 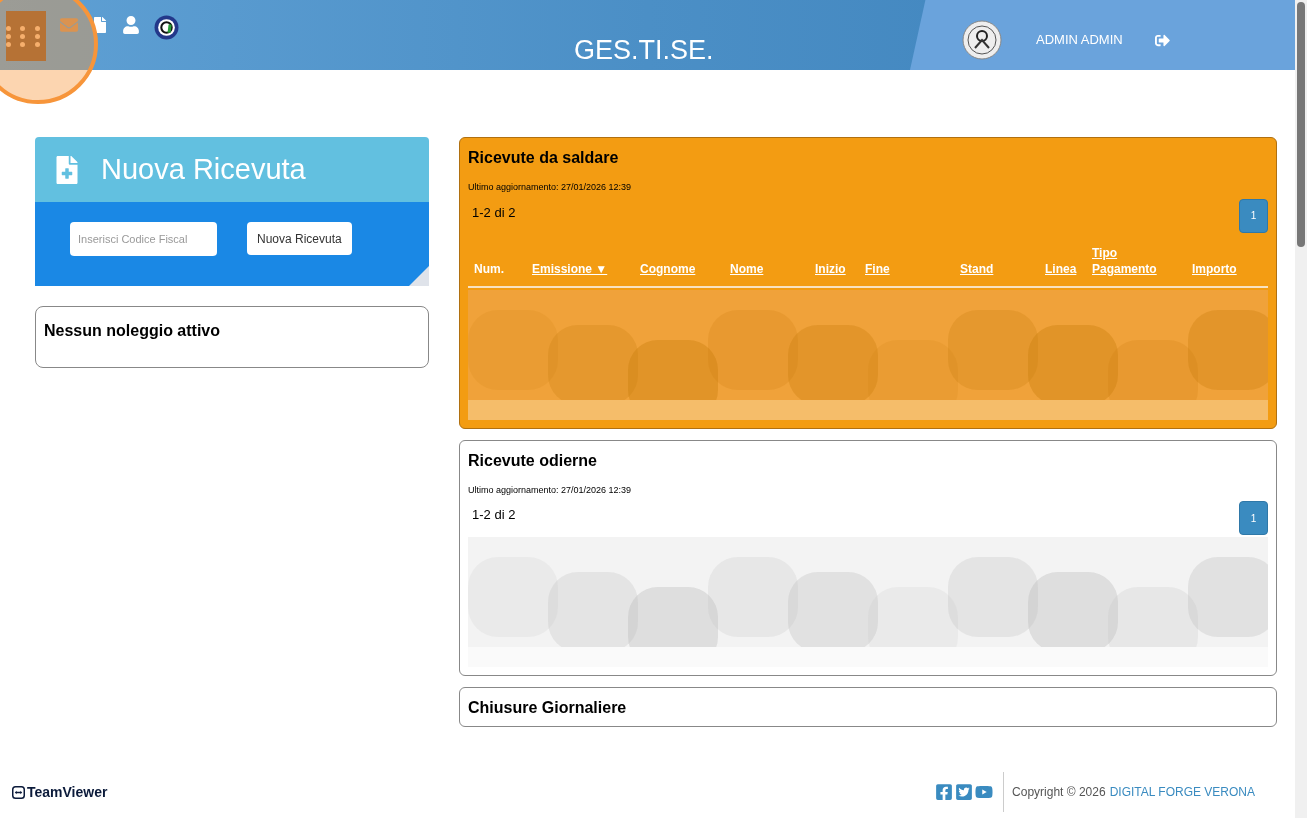 I want to click on sort-link: Emissione ▼, so click(x=586, y=268).